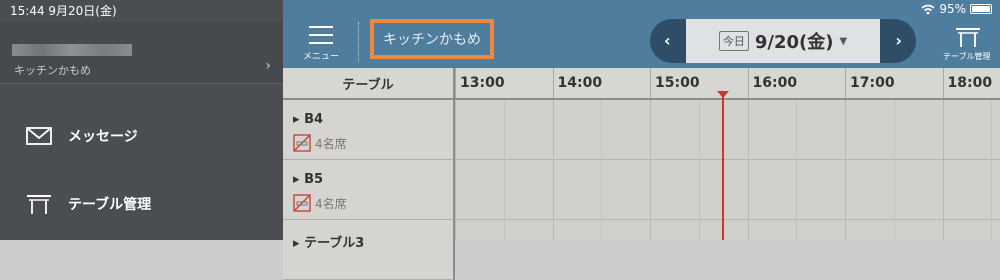 The width and height of the screenshot is (1000, 280). Describe the element at coordinates (110, 205) in the screenshot. I see `sidebar-item-label: テーブル管理` at that location.